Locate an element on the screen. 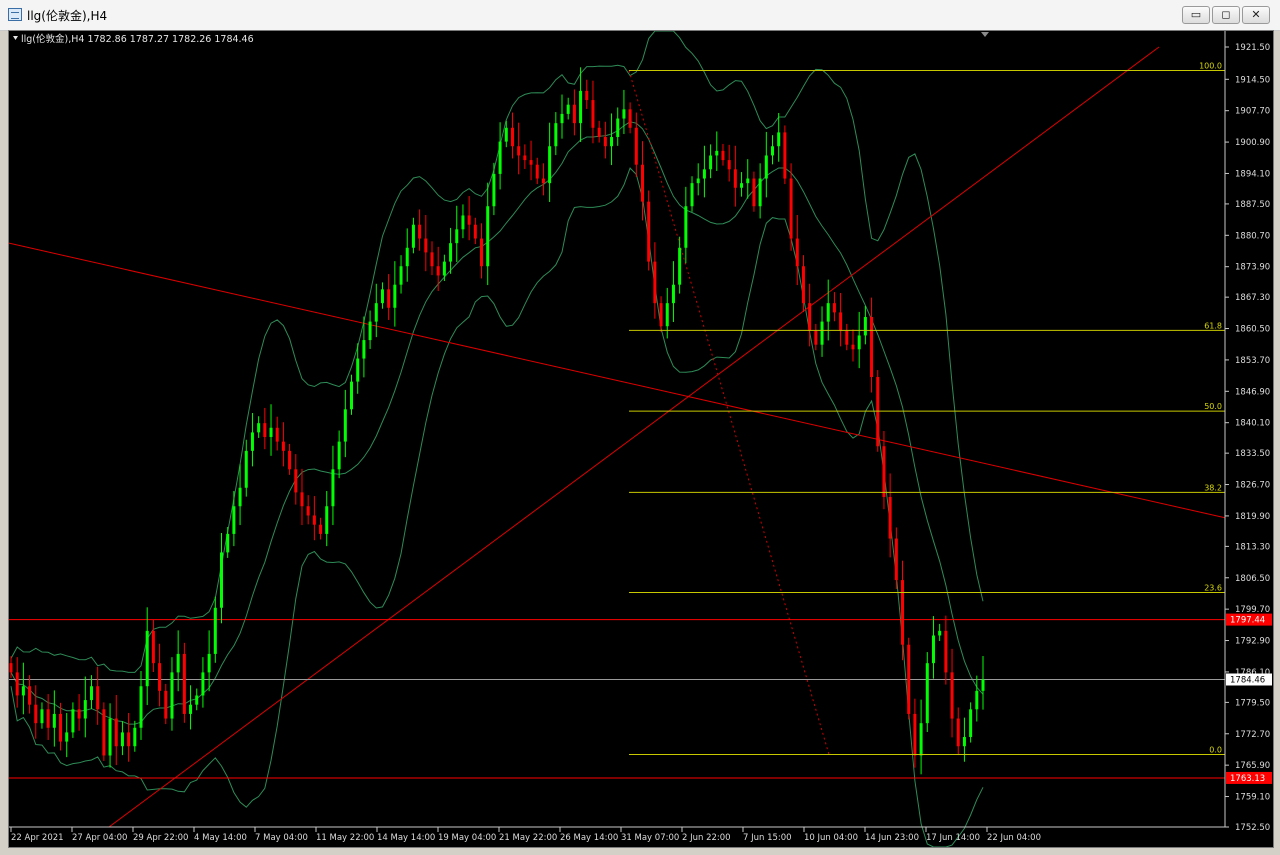  fibo-level-label: 61.8 is located at coordinates (1213, 325).